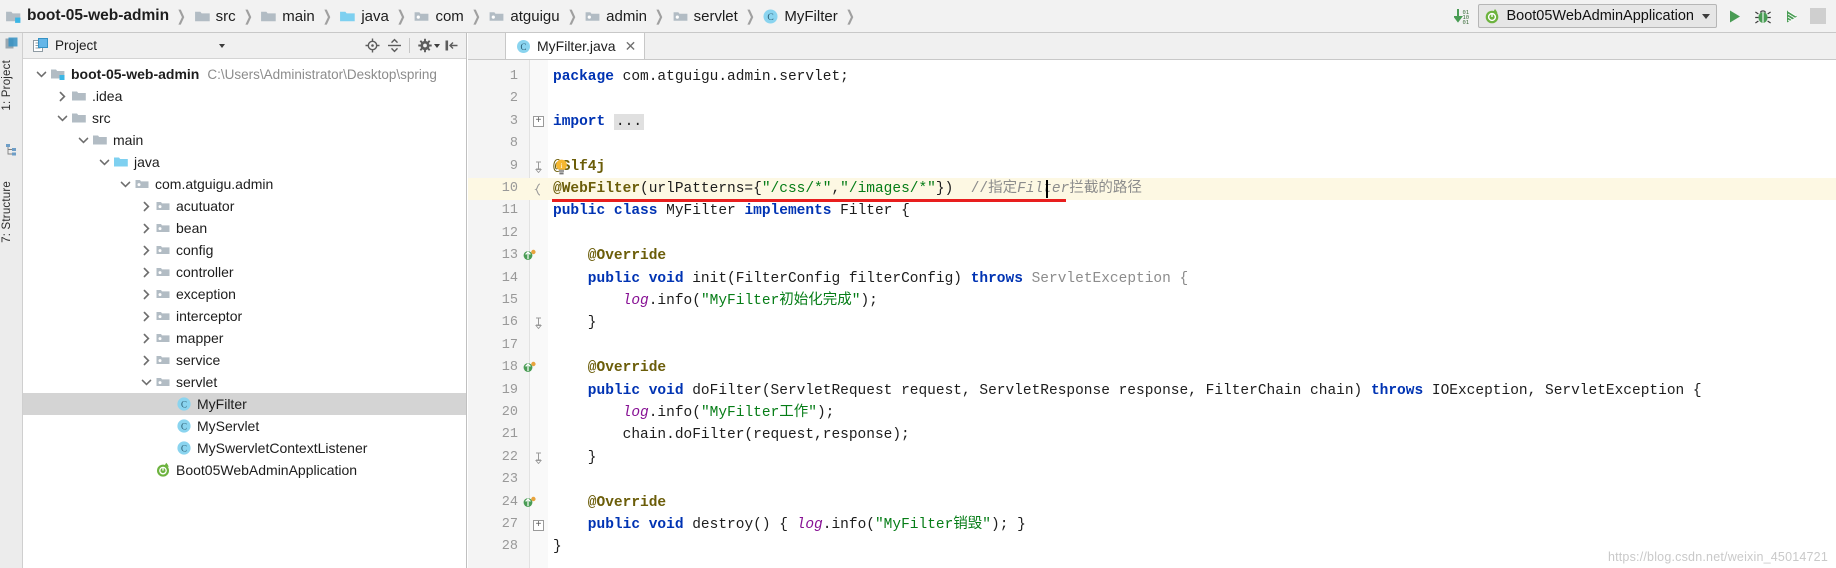  What do you see at coordinates (513, 166) in the screenshot?
I see `line-number: 9` at bounding box center [513, 166].